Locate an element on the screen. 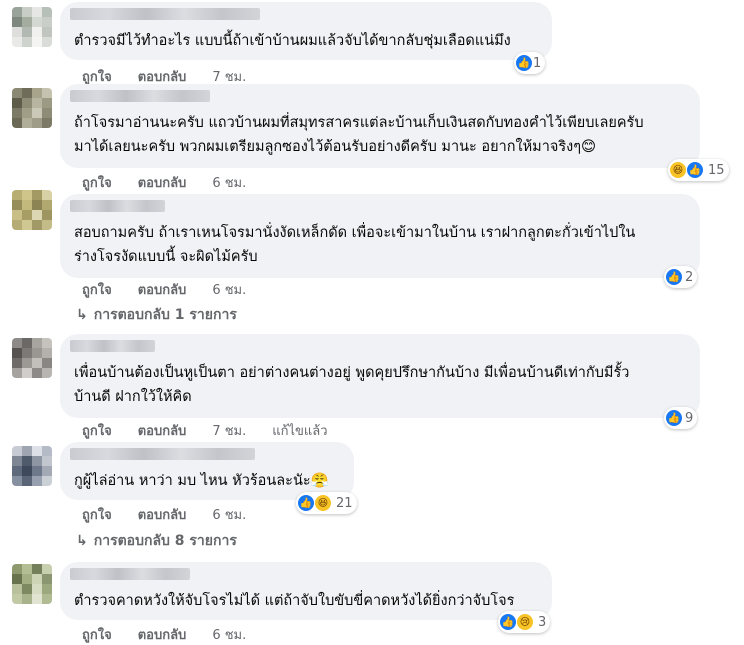 This screenshot has height=645, width=744. sad-icon: 😢 is located at coordinates (525, 622).